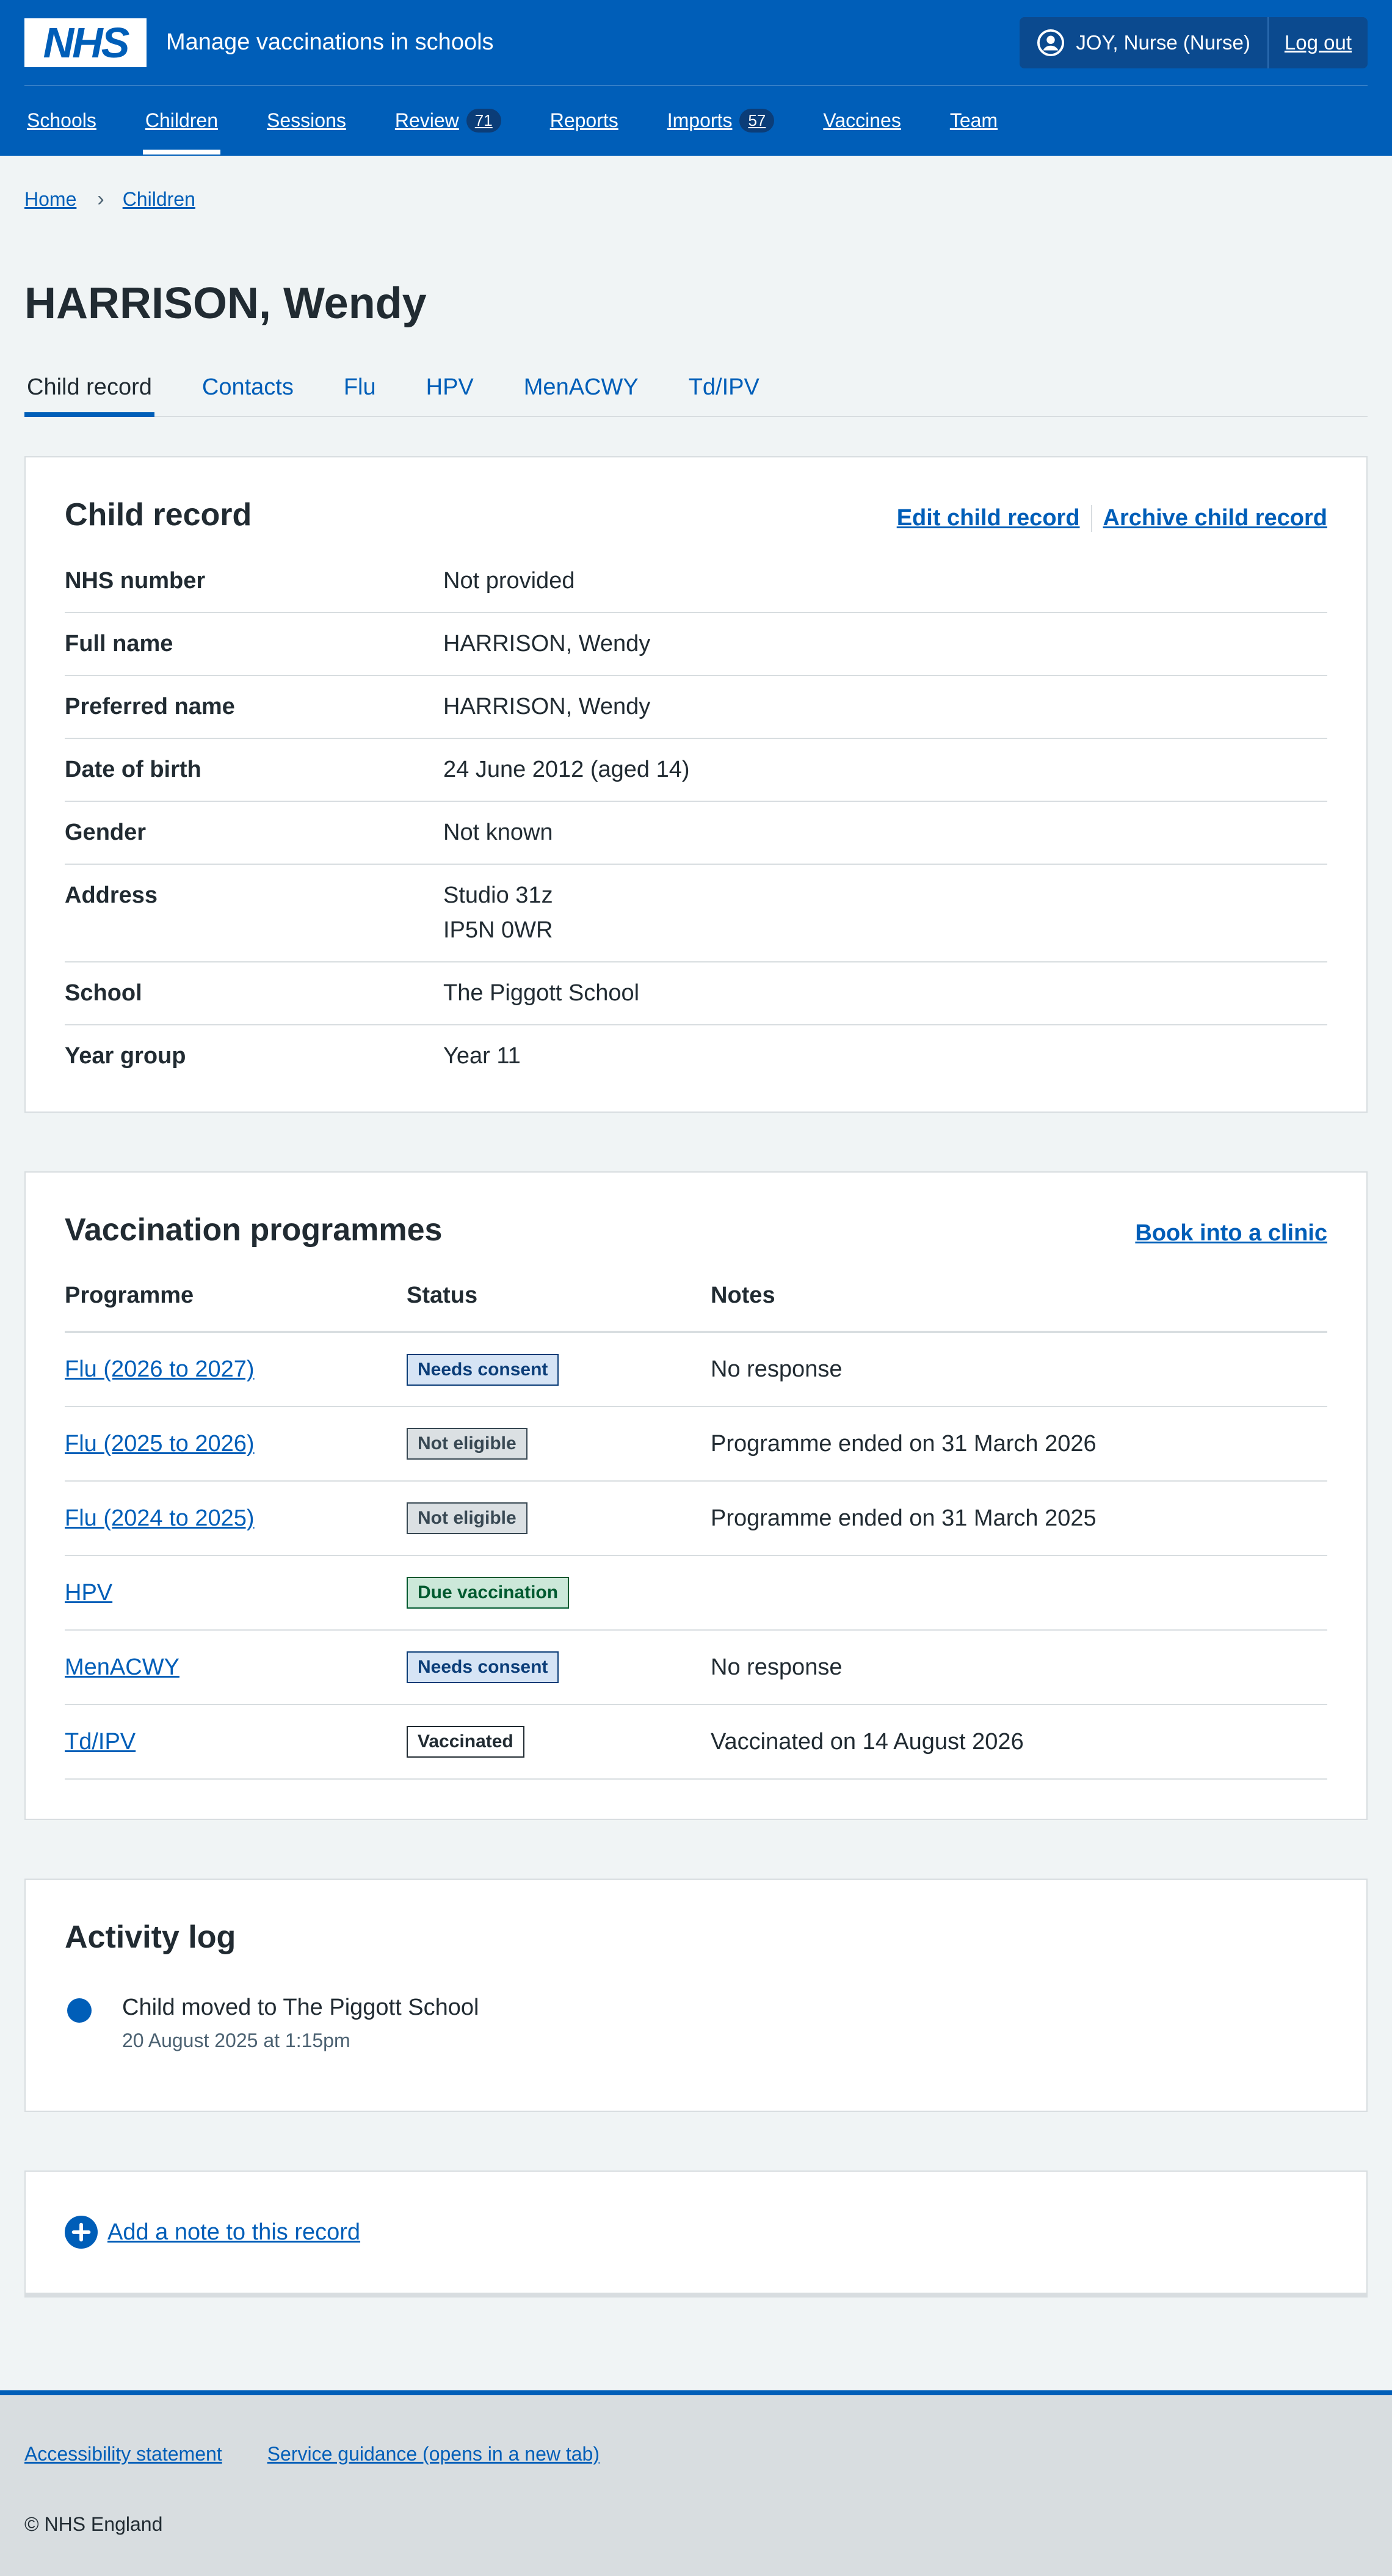 This screenshot has width=1392, height=2576. I want to click on service-name: Manage vaccinations in schools, so click(330, 42).